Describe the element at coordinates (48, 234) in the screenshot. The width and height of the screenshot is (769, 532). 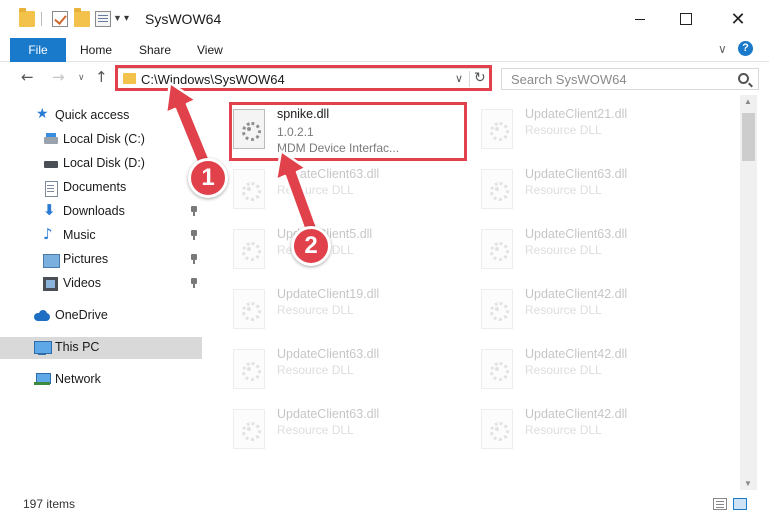
I see `music-note-icon: ♪` at that location.